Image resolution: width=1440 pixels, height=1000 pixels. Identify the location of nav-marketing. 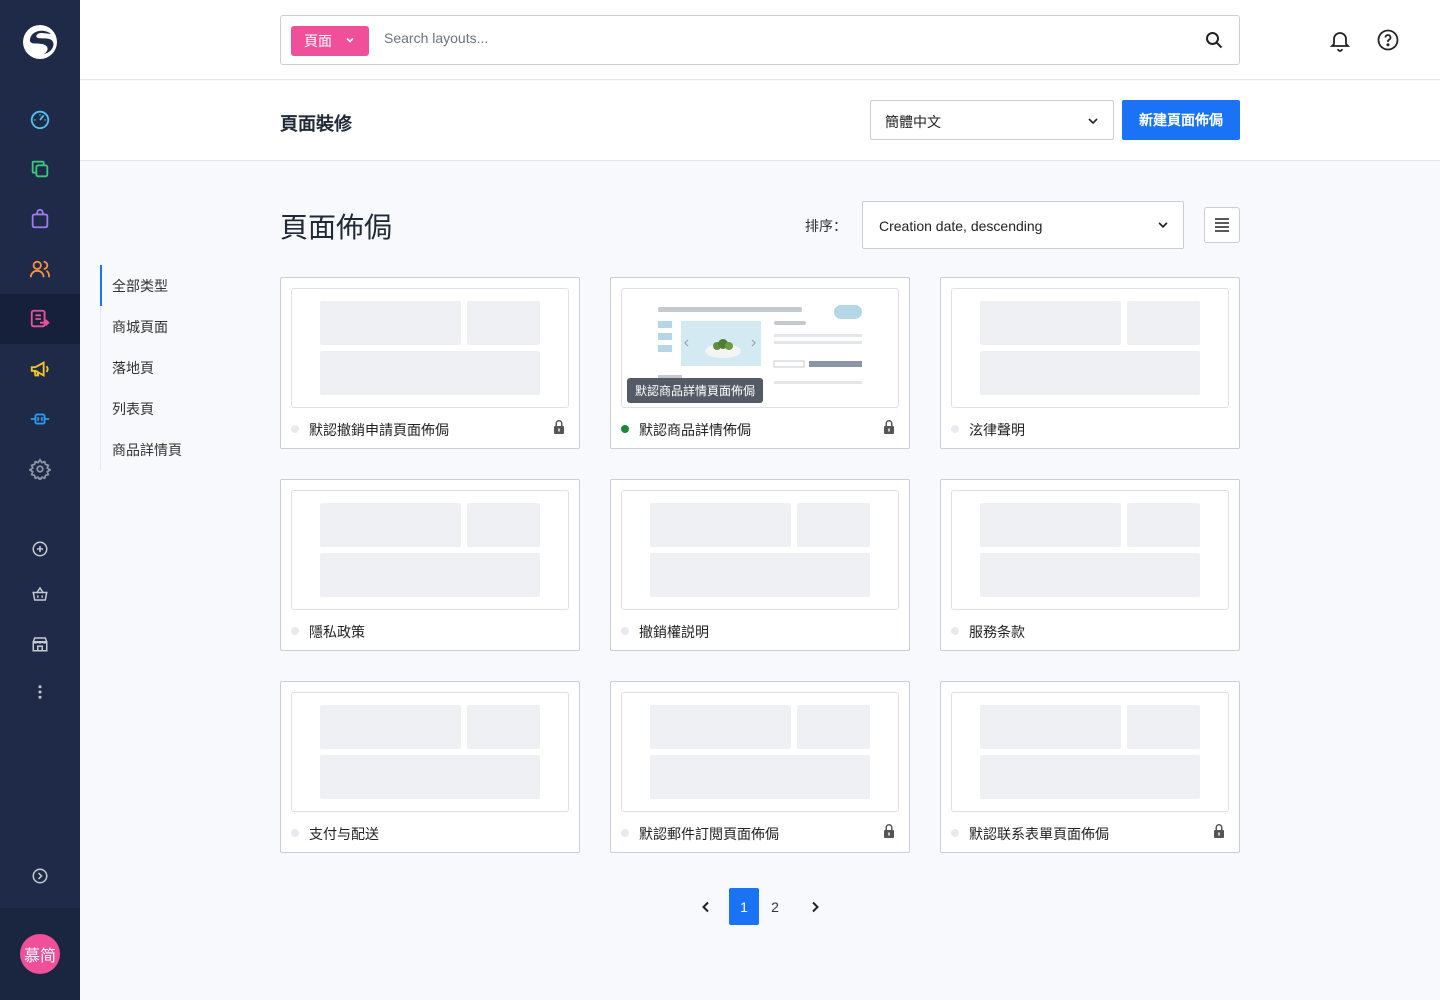
(40, 369).